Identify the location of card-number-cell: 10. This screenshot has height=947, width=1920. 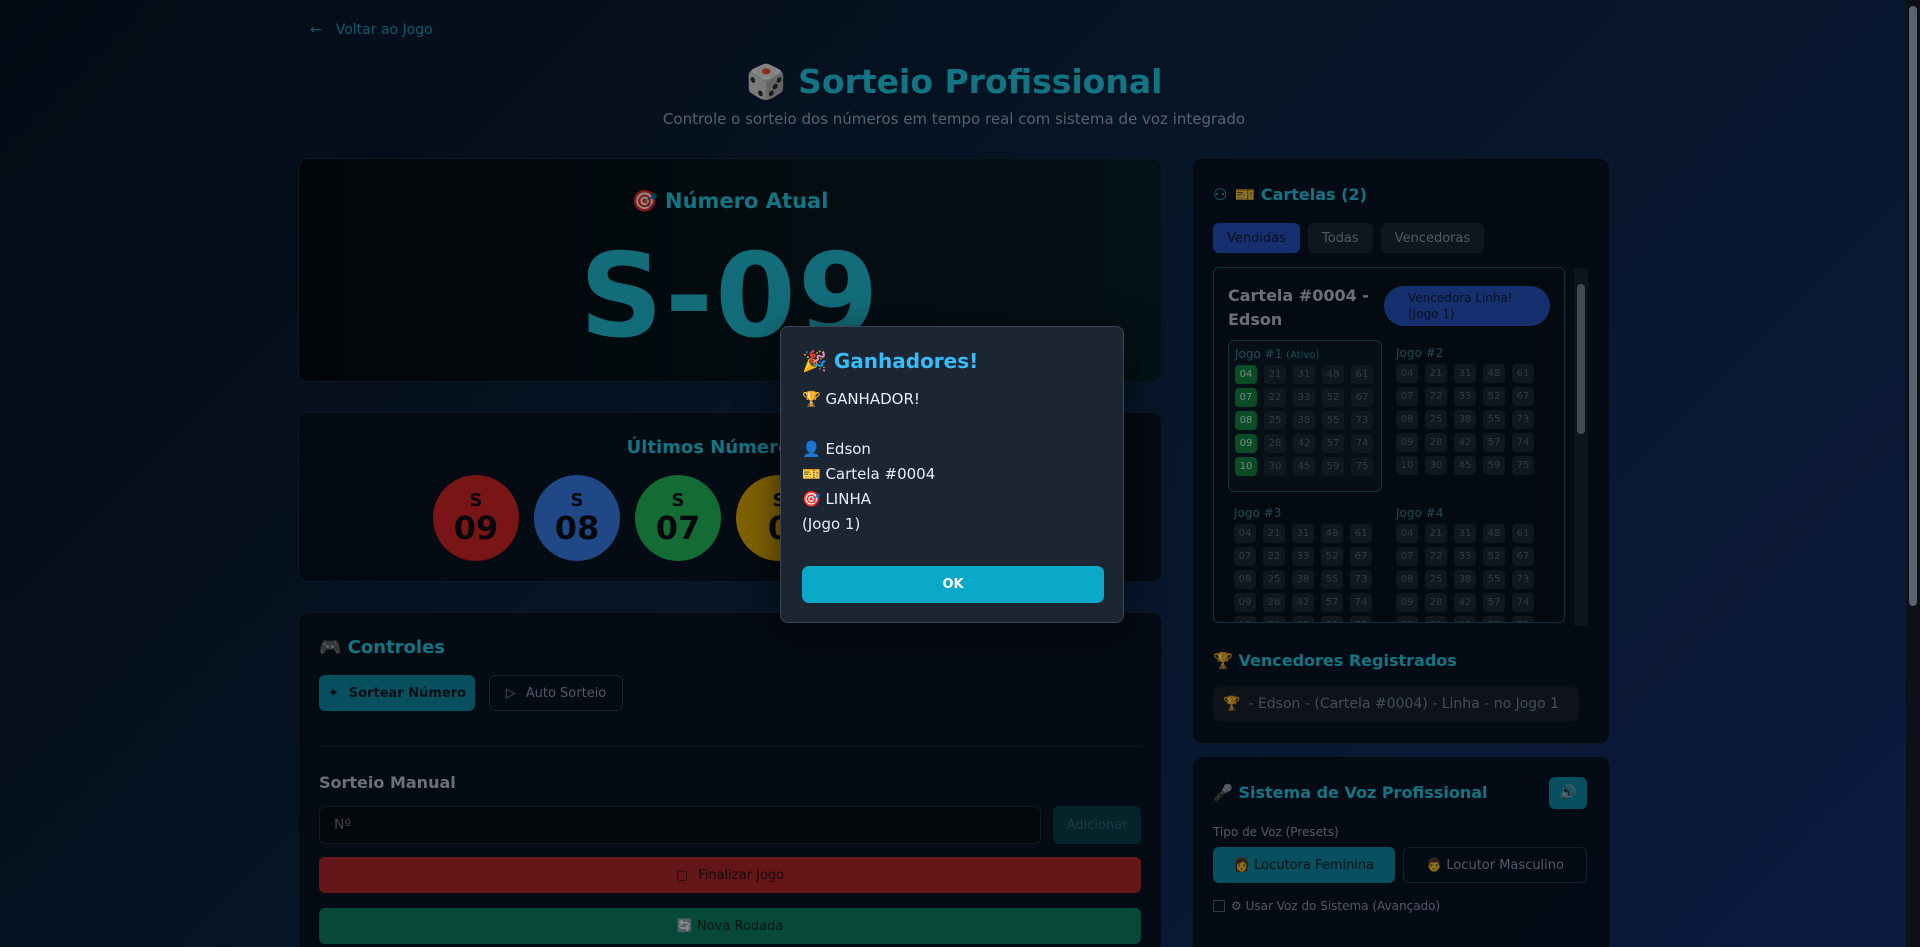
(1246, 466).